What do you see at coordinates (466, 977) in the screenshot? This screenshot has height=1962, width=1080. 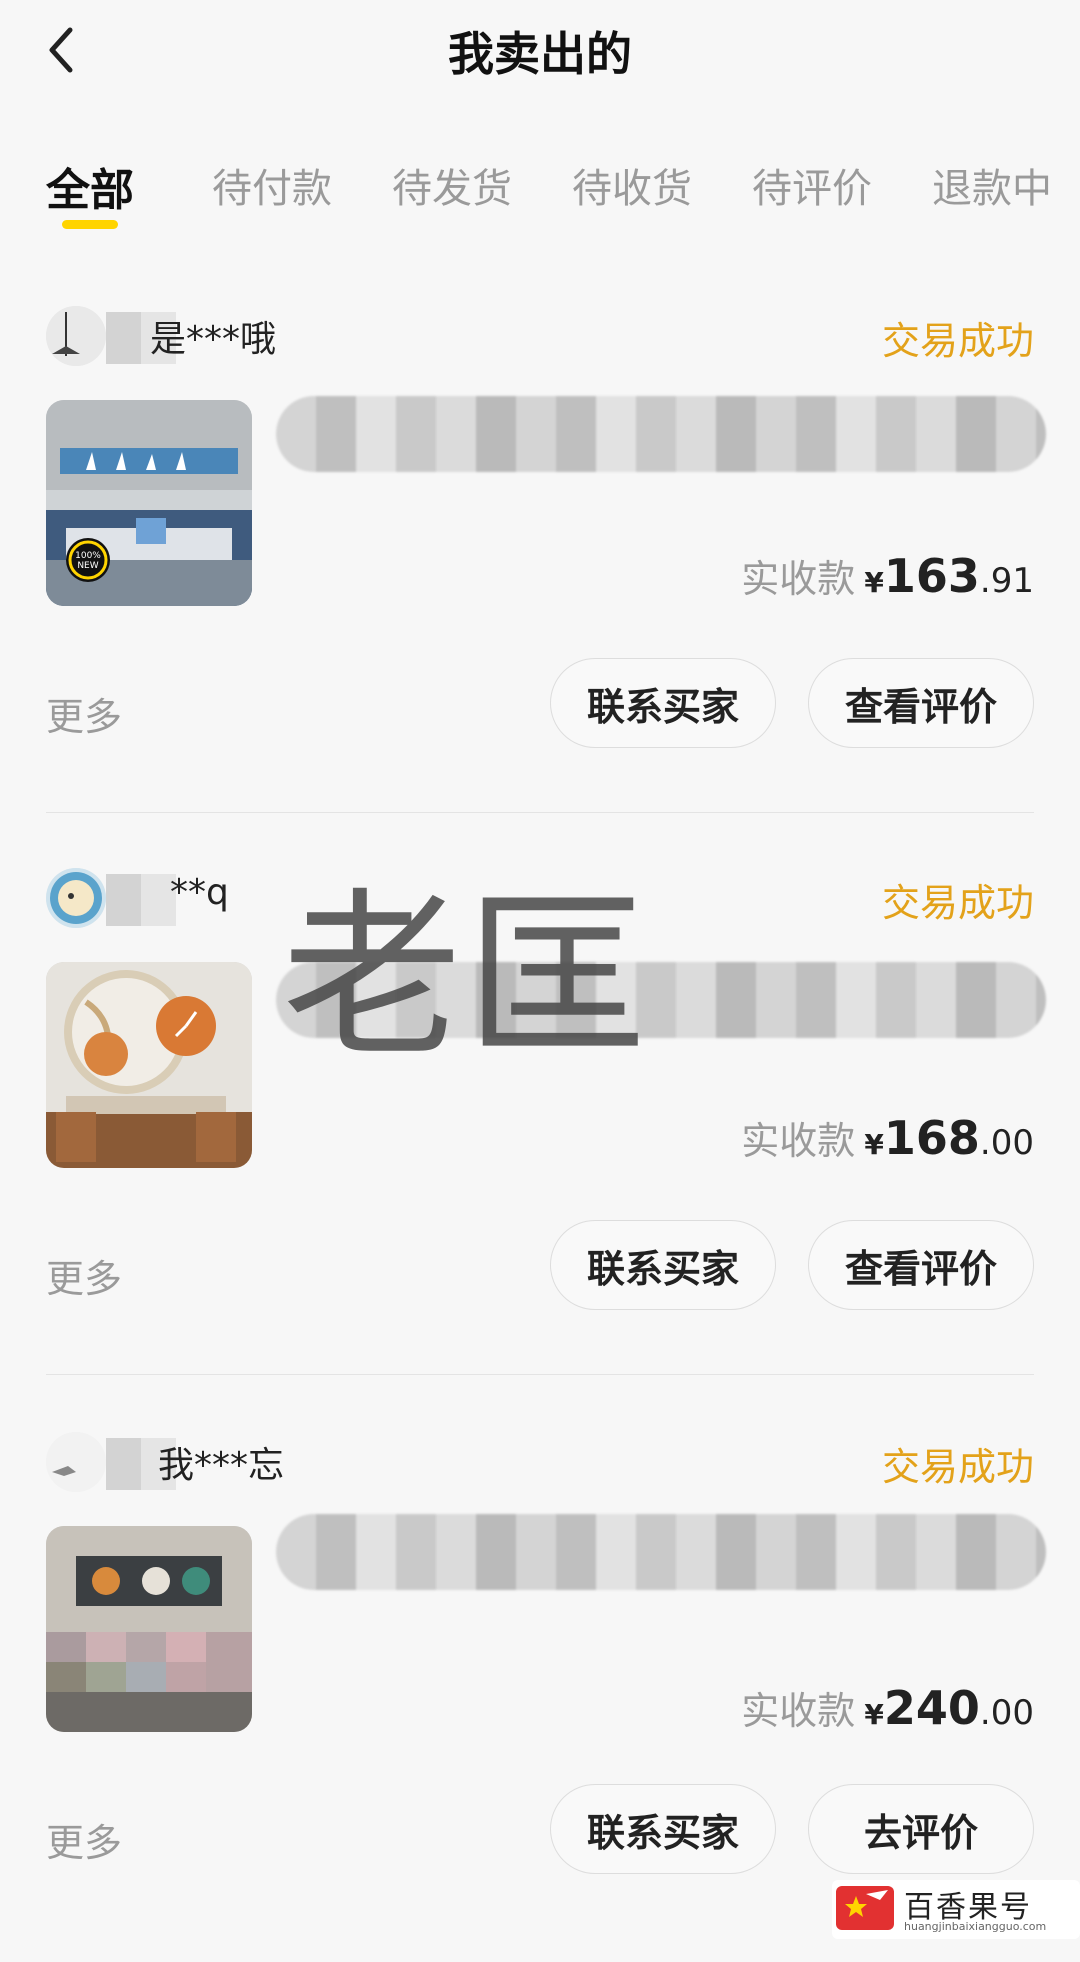 I see `watermark-text: 老匡` at bounding box center [466, 977].